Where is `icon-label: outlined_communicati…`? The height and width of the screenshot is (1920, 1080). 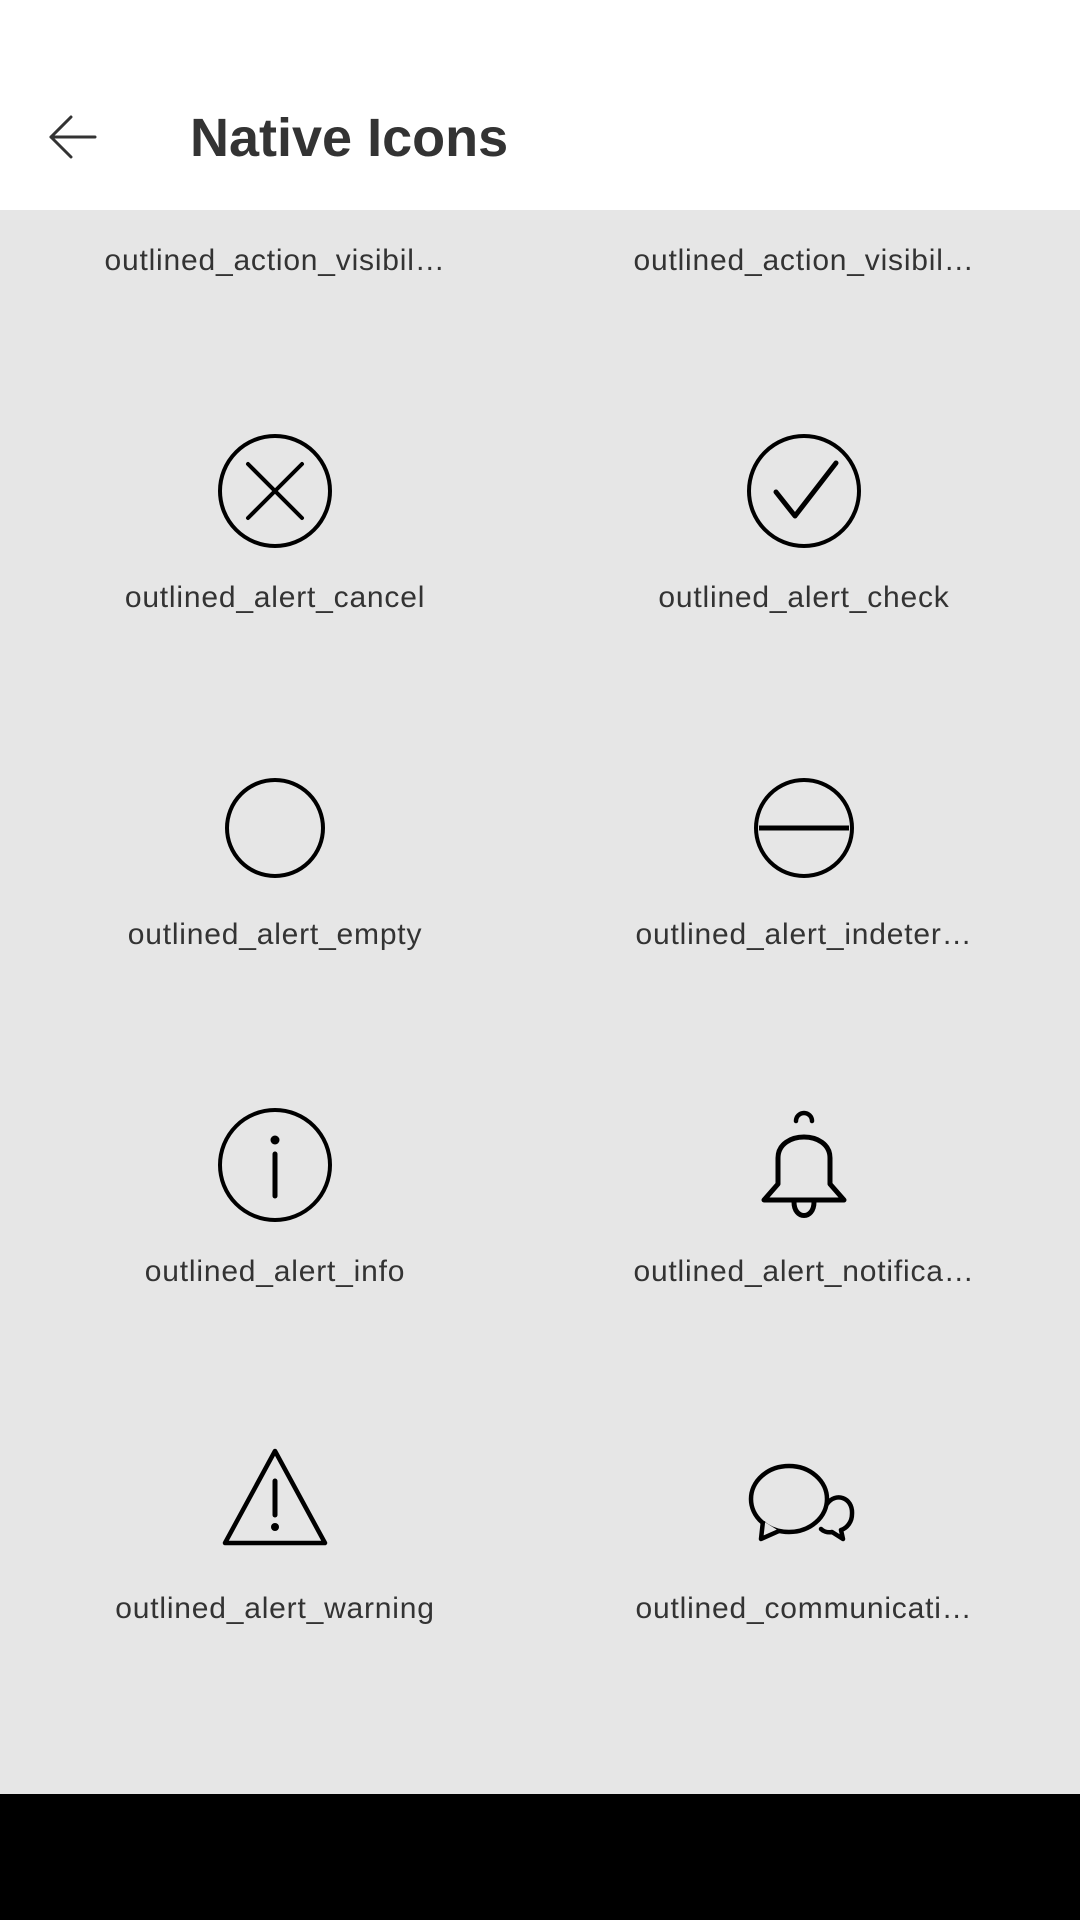
icon-label: outlined_communicati… is located at coordinates (804, 1608).